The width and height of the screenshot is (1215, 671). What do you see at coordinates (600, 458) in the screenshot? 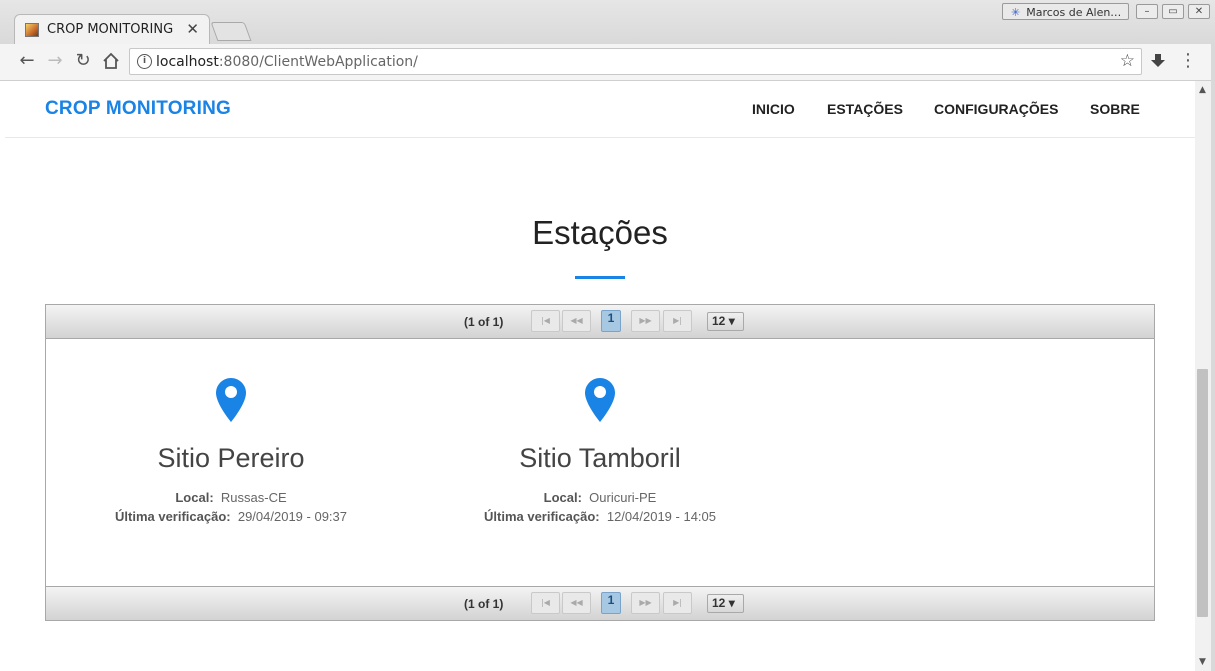
I see `station-name: Sitio Tamboril` at bounding box center [600, 458].